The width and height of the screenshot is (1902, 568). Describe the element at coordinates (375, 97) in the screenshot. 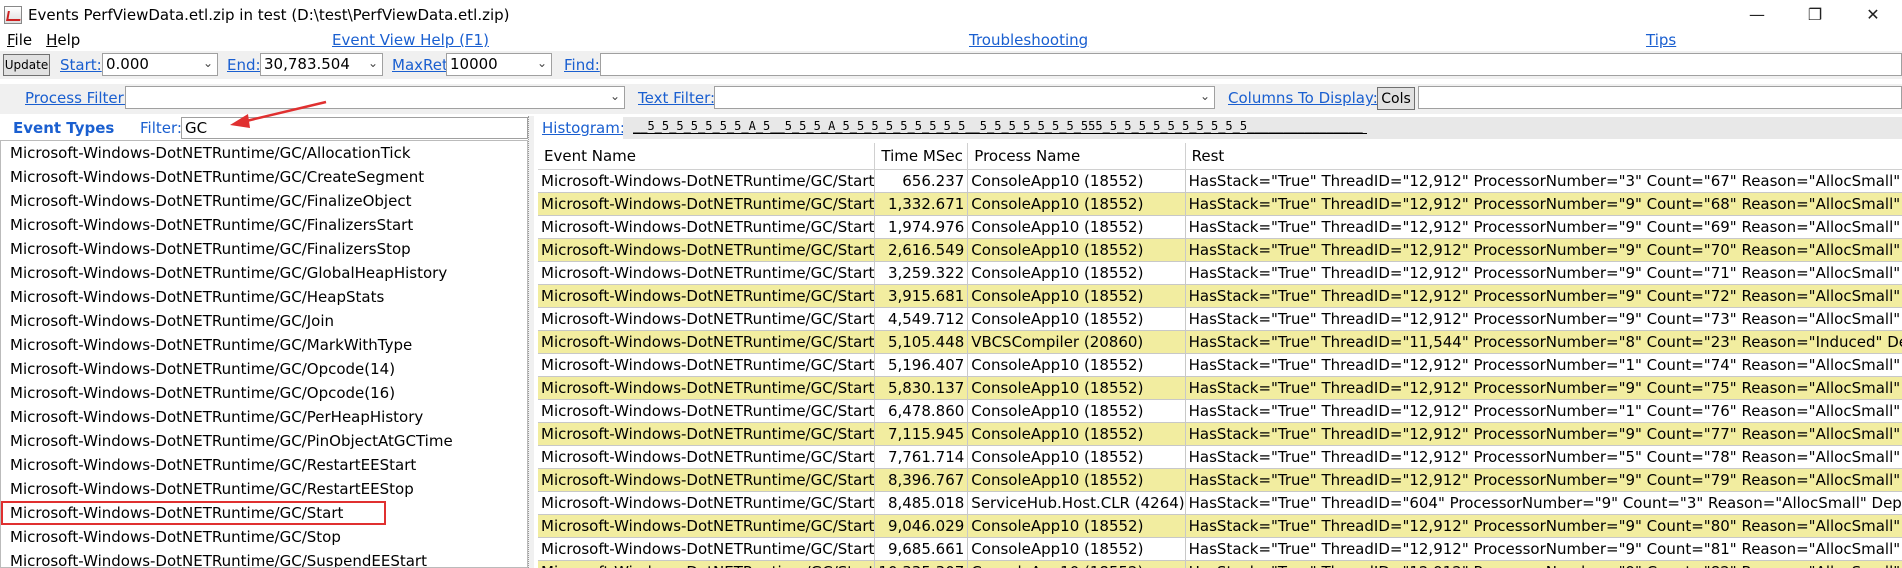

I see `process-filter-combo: ⌄` at that location.